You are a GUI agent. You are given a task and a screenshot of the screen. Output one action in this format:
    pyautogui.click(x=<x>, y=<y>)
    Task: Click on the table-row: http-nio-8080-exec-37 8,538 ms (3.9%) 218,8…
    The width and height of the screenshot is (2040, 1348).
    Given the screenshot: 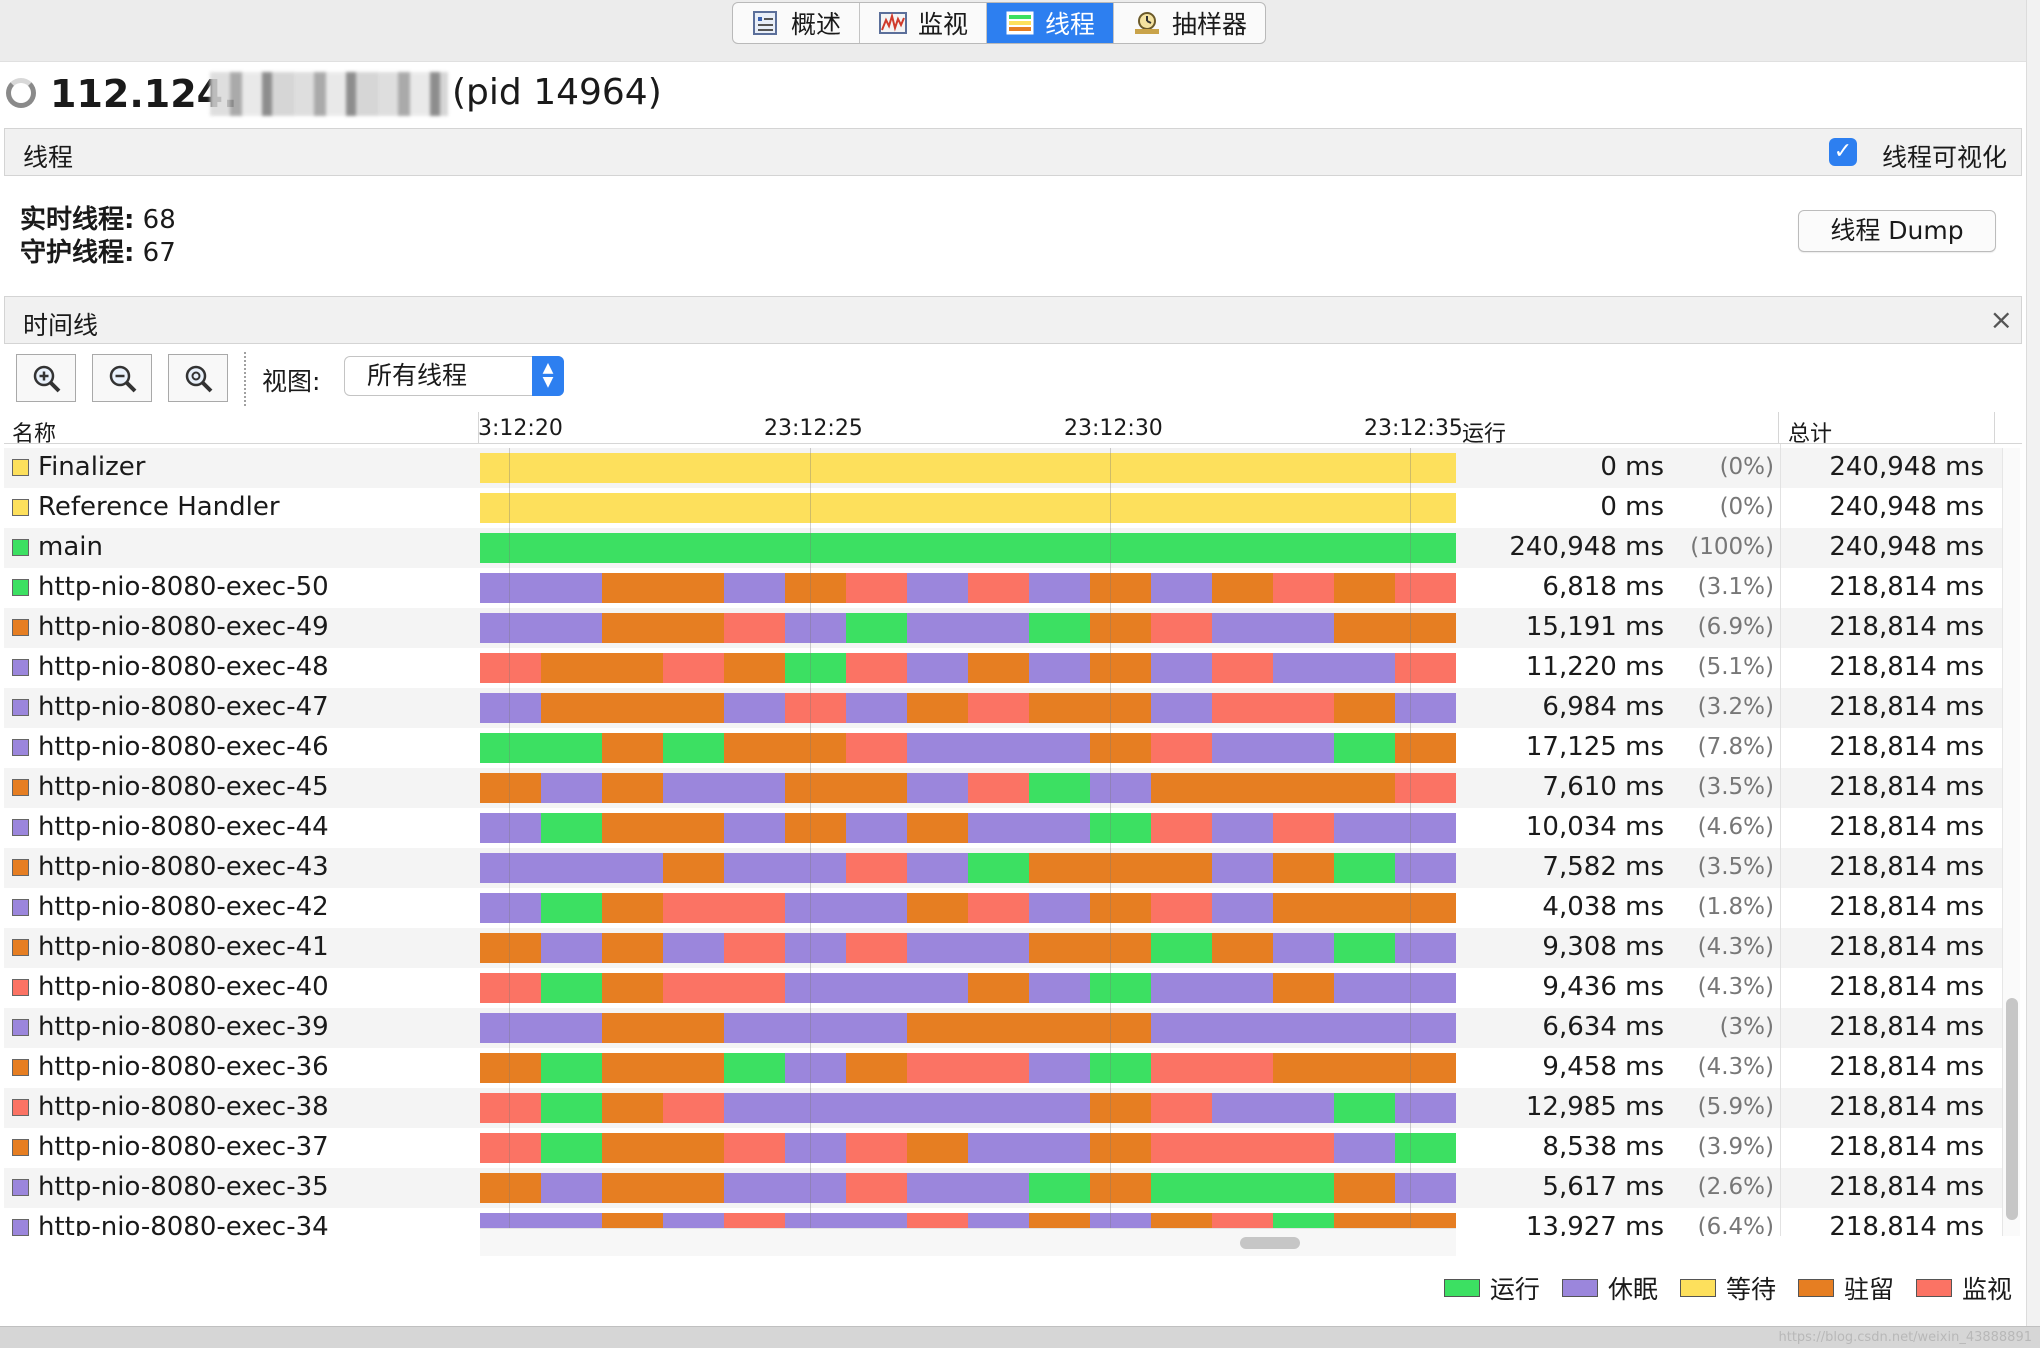 What is the action you would take?
    pyautogui.click(x=1004, y=1148)
    